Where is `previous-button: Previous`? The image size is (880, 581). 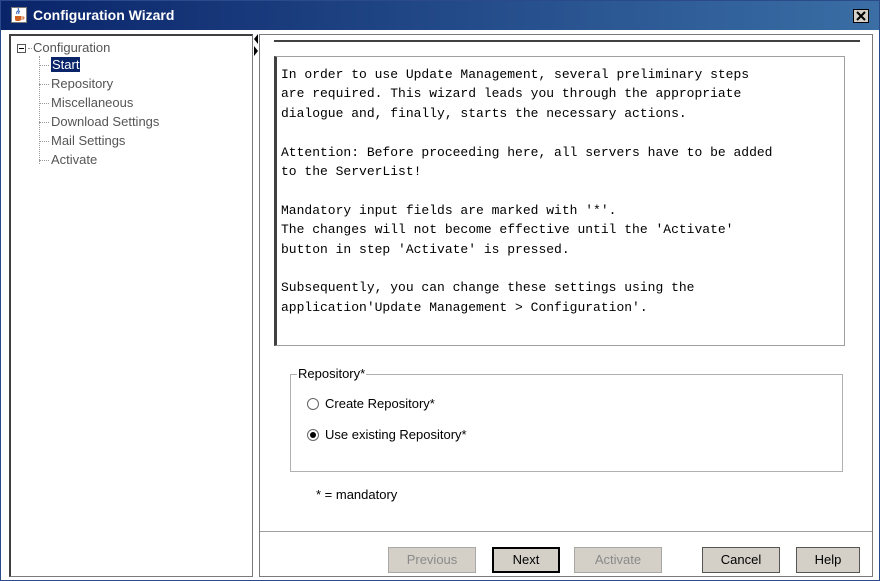
previous-button: Previous is located at coordinates (432, 560).